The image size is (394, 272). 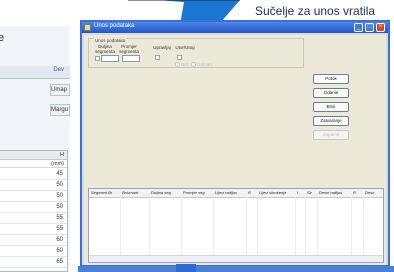 What do you see at coordinates (331, 121) in the screenshot?
I see `zatvaranje-button: Zatvaranje` at bounding box center [331, 121].